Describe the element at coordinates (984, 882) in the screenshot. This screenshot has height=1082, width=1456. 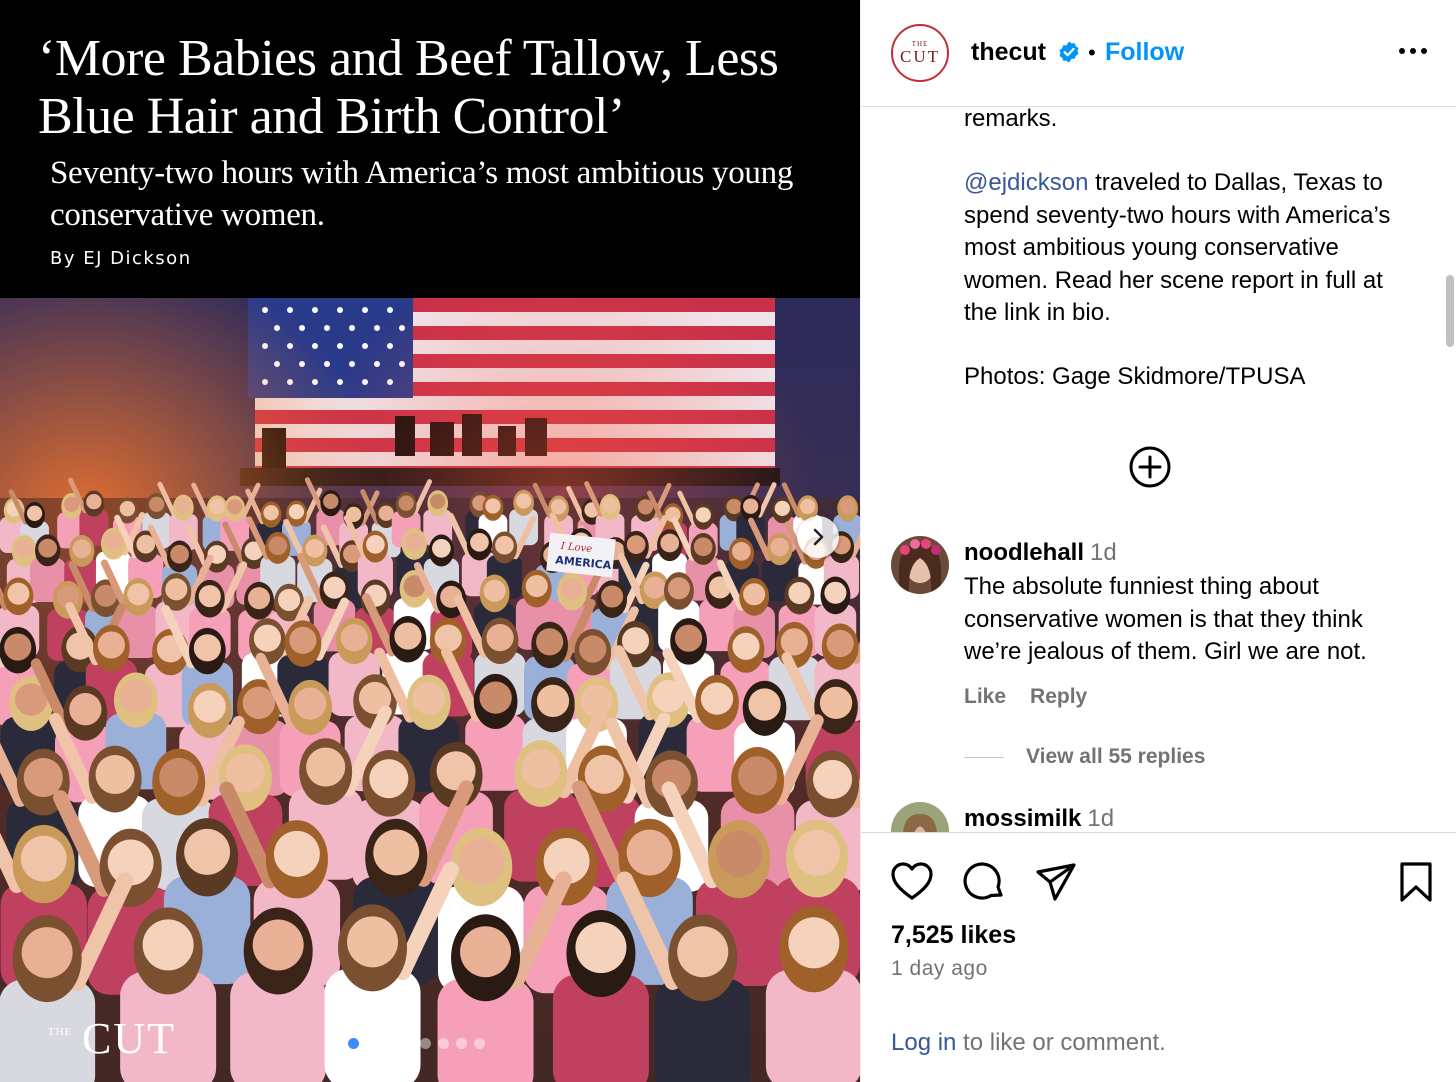
I see `comment-icon` at that location.